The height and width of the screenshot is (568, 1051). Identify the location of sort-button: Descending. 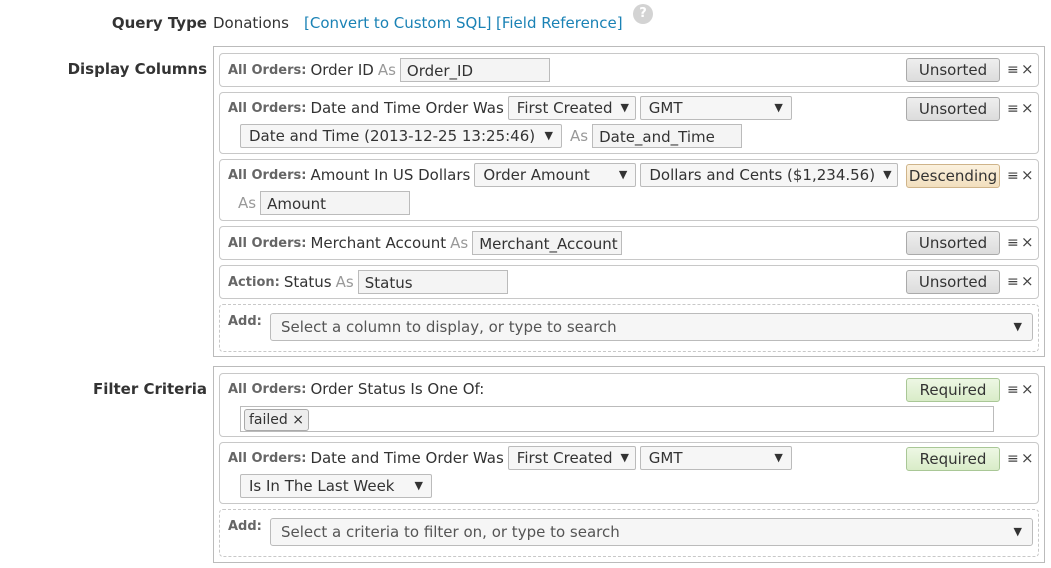
(953, 176).